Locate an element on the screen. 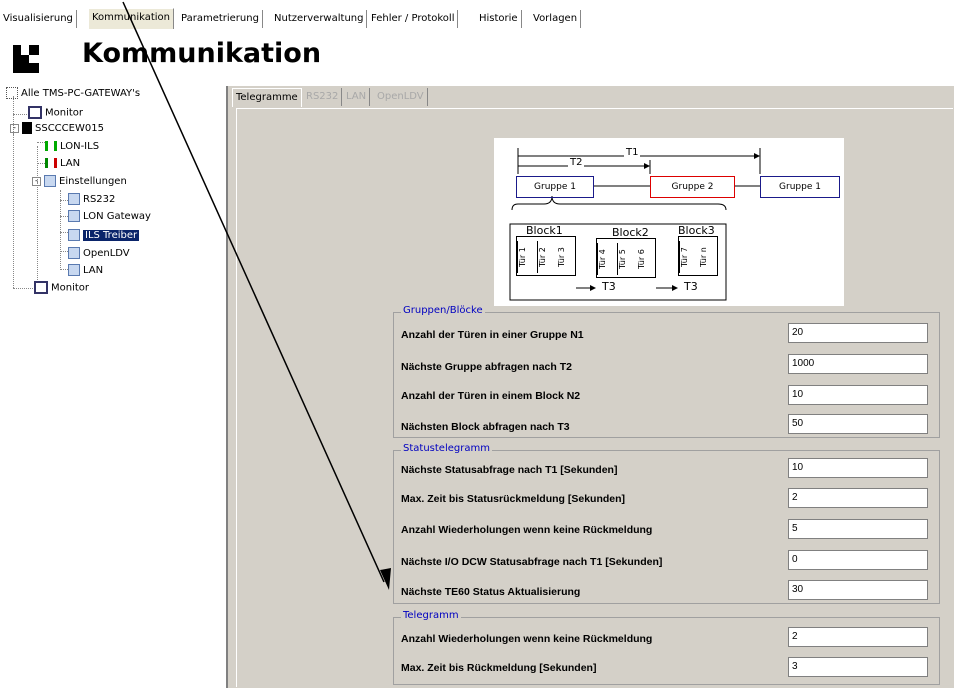  tree-rs232: RS232 is located at coordinates (91, 200).